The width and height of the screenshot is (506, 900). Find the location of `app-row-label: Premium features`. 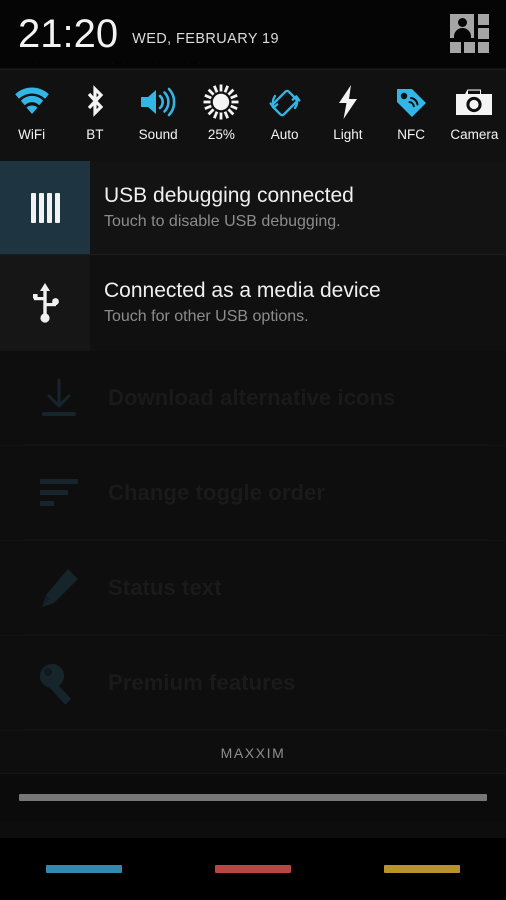

app-row-label: Premium features is located at coordinates (202, 682).